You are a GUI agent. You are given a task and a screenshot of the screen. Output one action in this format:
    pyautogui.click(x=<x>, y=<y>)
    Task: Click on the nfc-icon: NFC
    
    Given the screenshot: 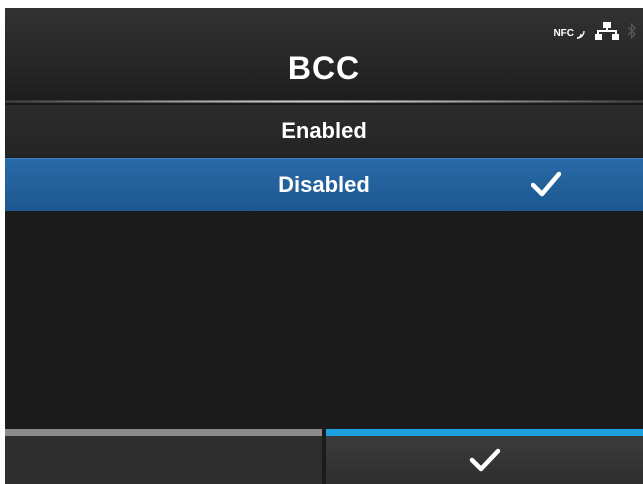 What is the action you would take?
    pyautogui.click(x=570, y=34)
    